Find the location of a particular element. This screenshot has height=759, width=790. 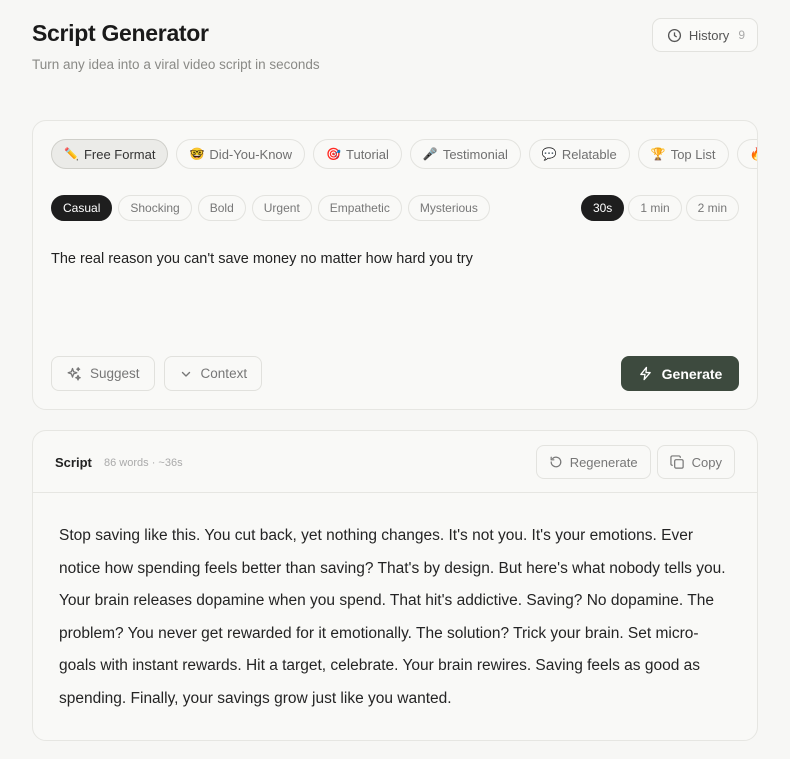

page-title: Script Generator is located at coordinates (120, 33).